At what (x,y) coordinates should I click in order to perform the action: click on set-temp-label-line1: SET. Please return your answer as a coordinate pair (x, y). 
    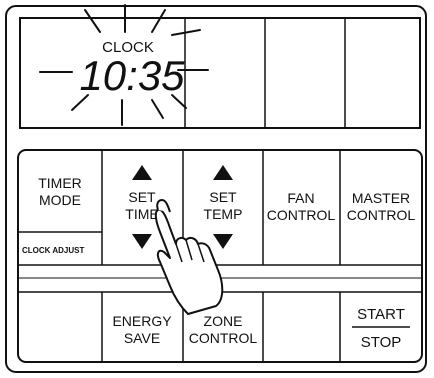
    Looking at the image, I should click on (223, 197).